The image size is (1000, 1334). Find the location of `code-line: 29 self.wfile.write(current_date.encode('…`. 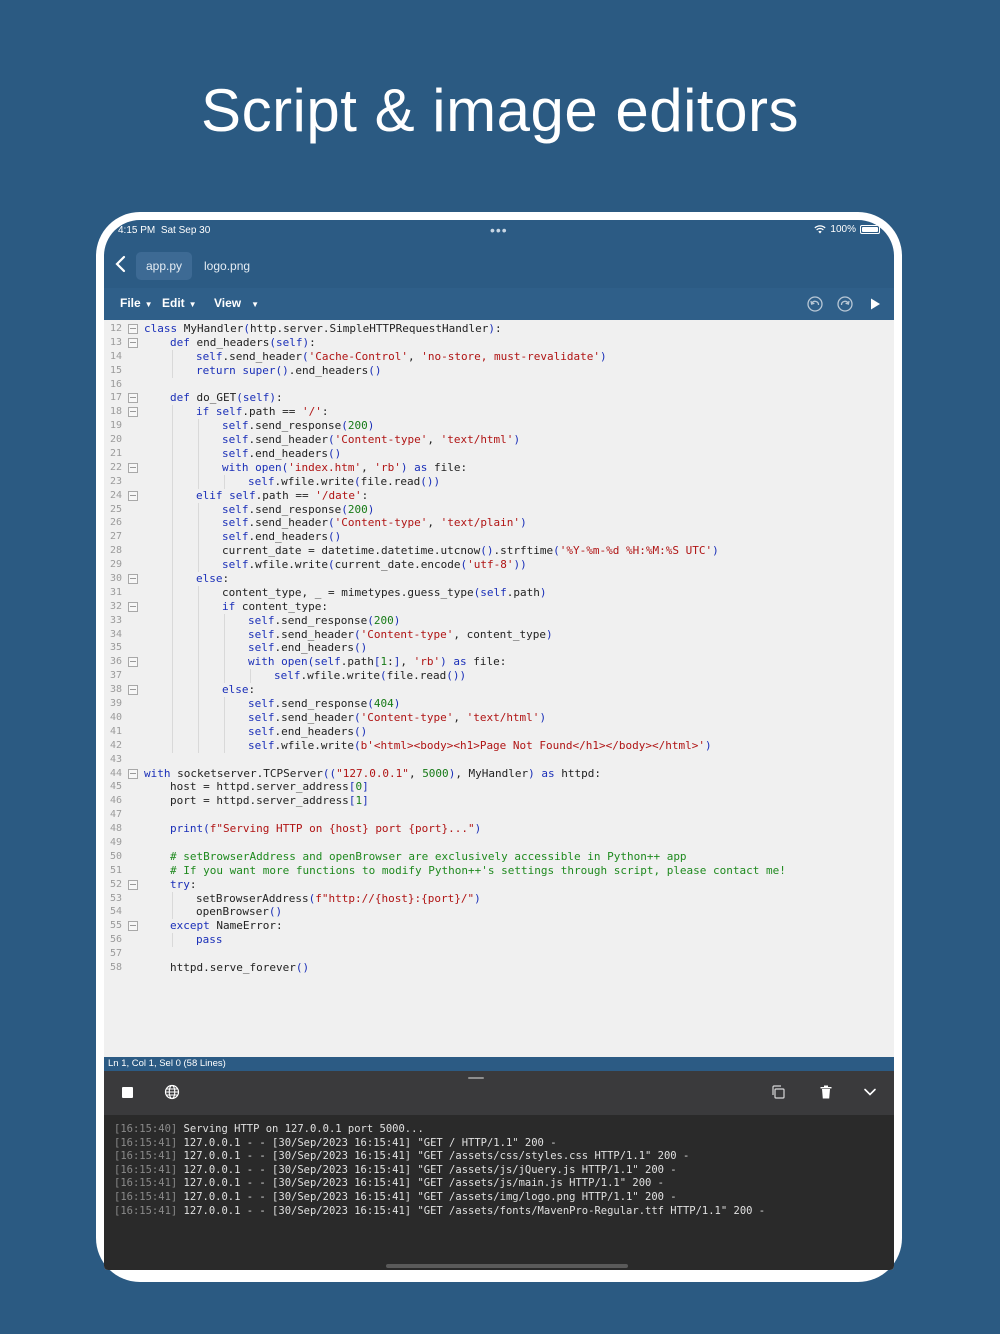

code-line: 29 self.wfile.write(current_date.encode('… is located at coordinates (499, 565).